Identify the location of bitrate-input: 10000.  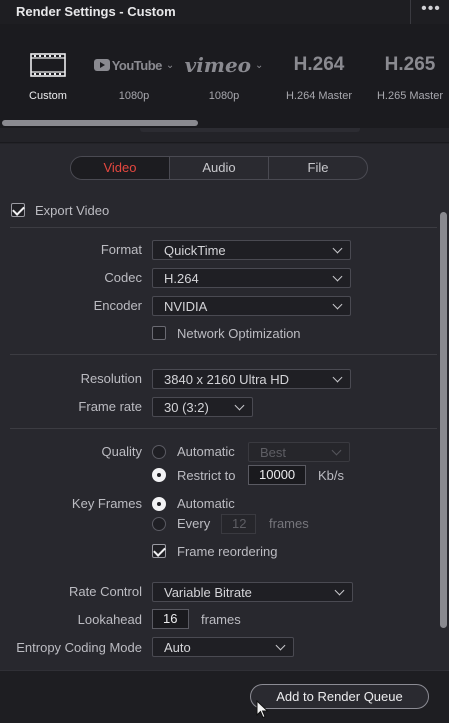
(277, 475).